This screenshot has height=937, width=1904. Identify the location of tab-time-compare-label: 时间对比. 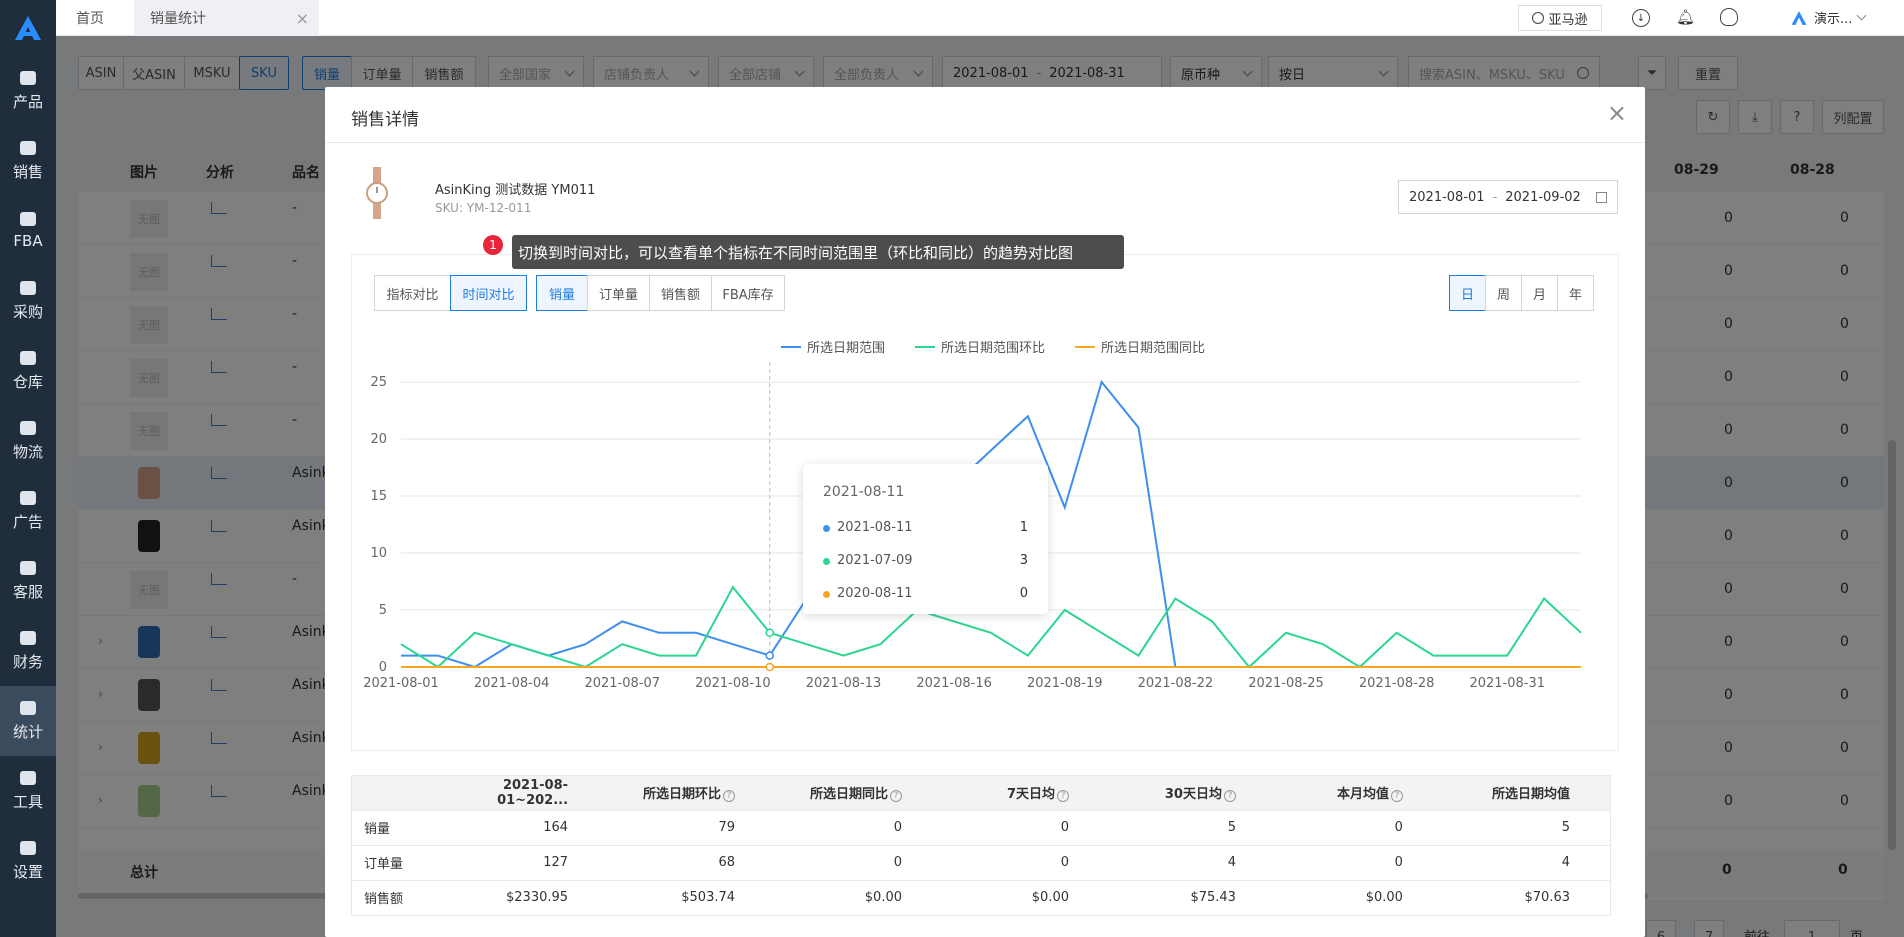
(488, 295).